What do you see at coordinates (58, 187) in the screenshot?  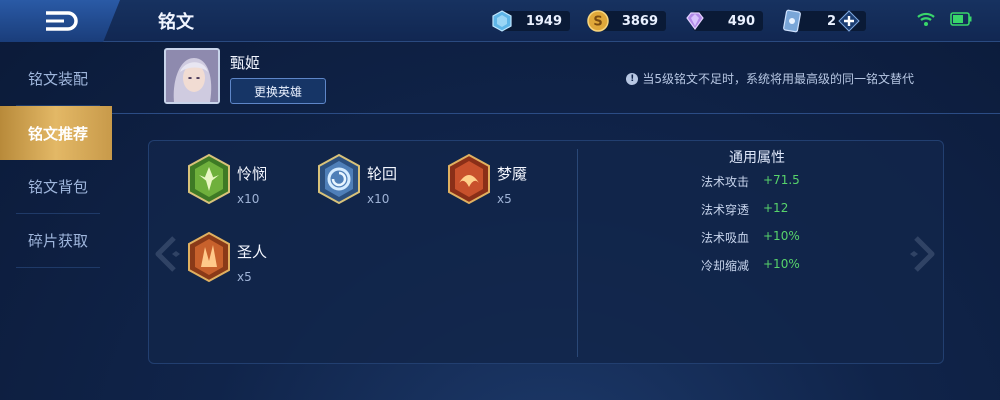 I see `sidebar-item-rune-bag: 铭文背包` at bounding box center [58, 187].